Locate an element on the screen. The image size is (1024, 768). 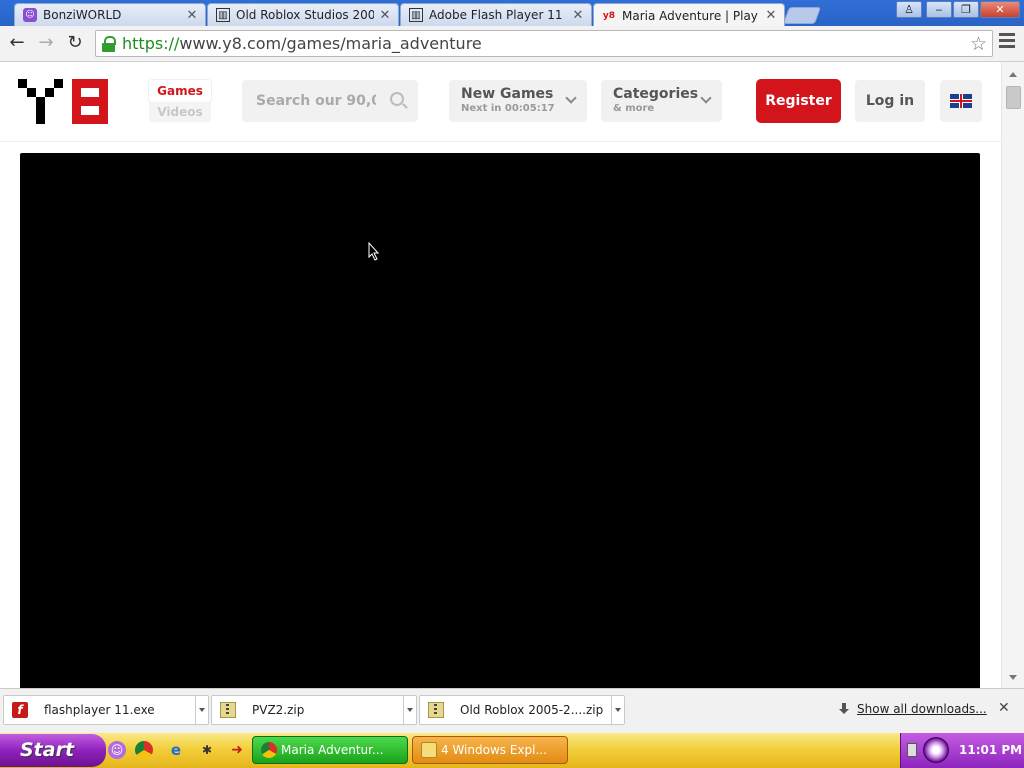
uk-flag-icon is located at coordinates (961, 101).